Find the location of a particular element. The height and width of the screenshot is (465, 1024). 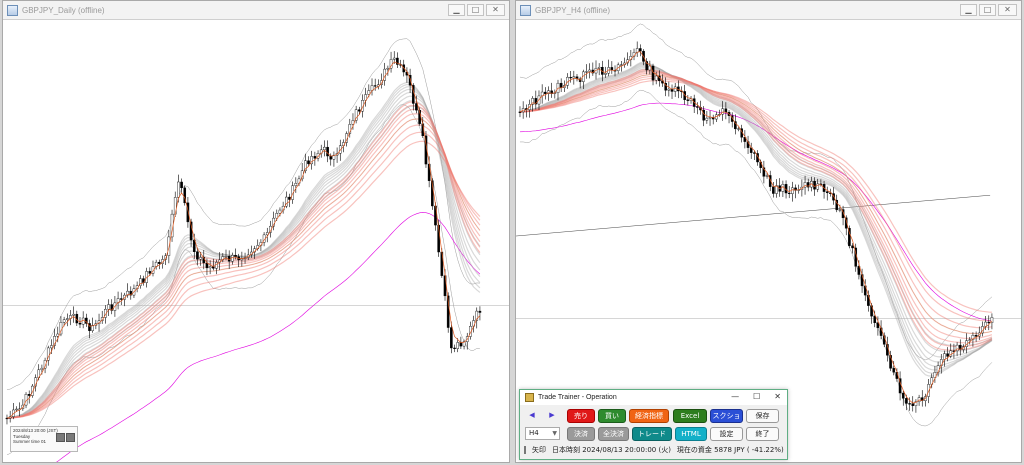

arrow-checkbox is located at coordinates (525, 450).